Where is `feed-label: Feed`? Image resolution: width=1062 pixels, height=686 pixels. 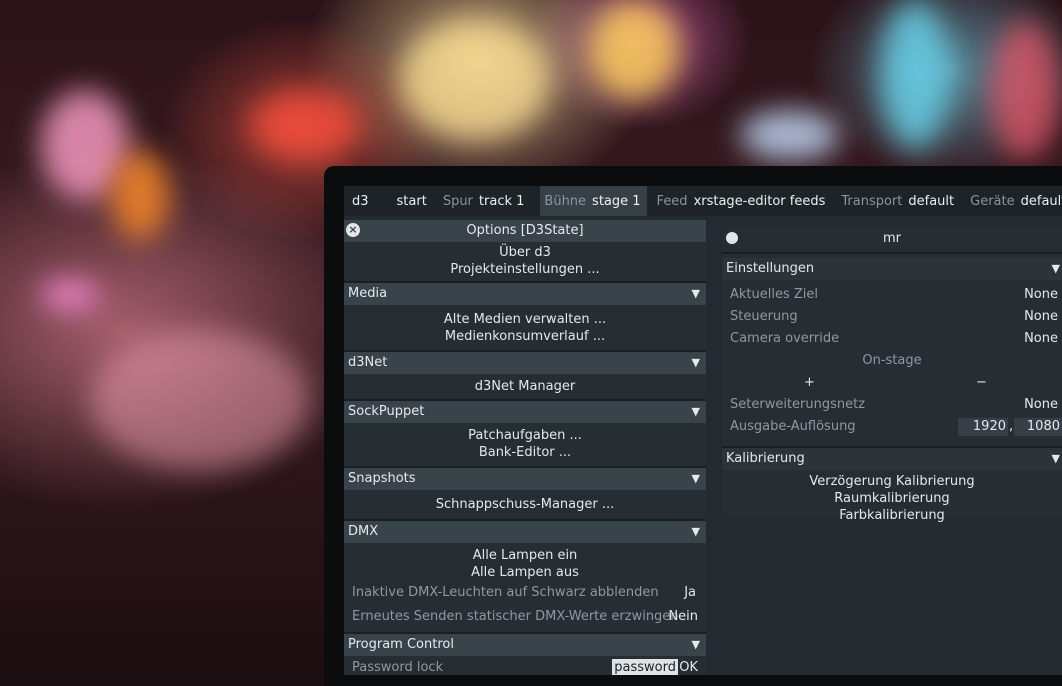 feed-label: Feed is located at coordinates (672, 201).